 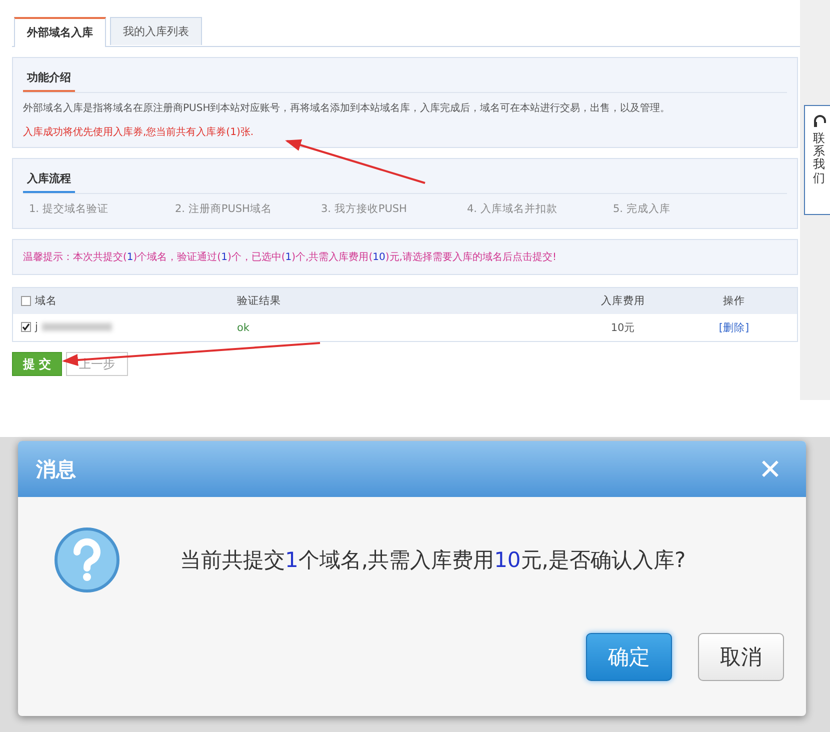 What do you see at coordinates (49, 181) in the screenshot?
I see `section-title: 入库流程` at bounding box center [49, 181].